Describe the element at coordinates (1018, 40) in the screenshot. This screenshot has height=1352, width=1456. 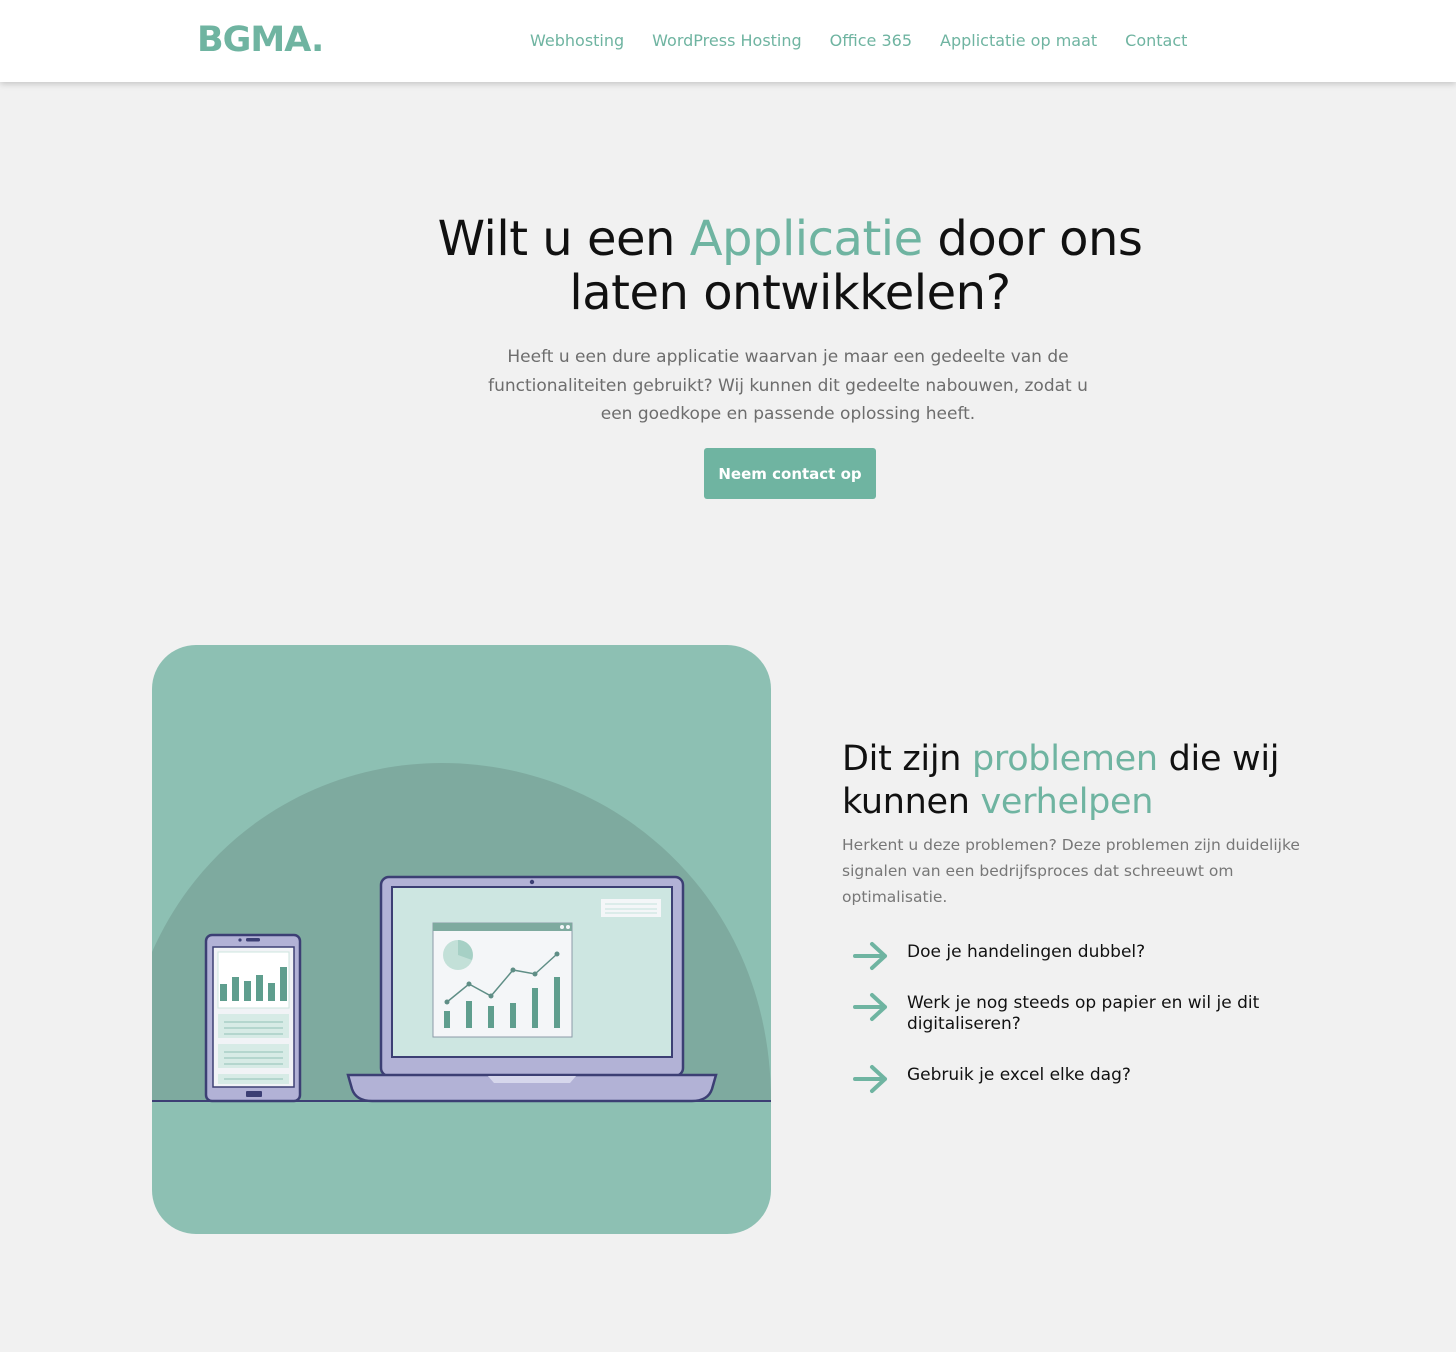
I see `nav-item-applicatie-op-maat: Applictatie op maat` at that location.